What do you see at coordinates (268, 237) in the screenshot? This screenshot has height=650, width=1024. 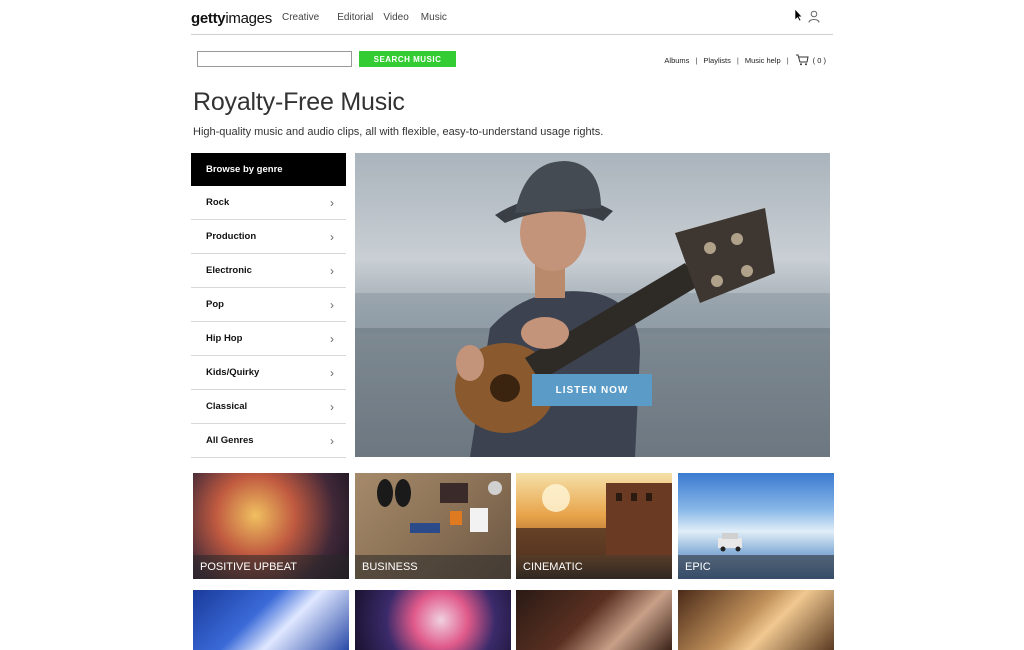 I see `genre-item-production: Production ›` at bounding box center [268, 237].